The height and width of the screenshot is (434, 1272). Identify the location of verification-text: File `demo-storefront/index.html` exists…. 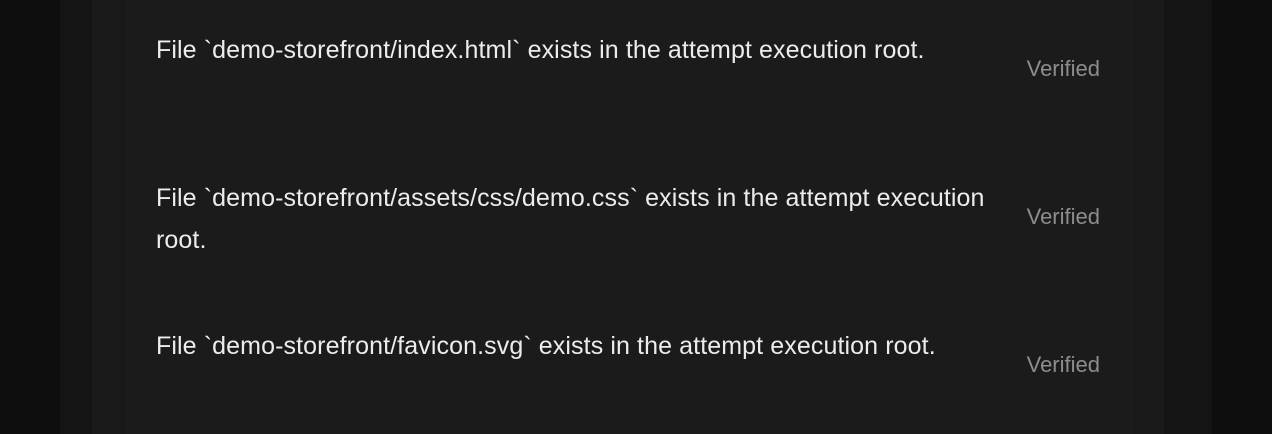
(540, 50).